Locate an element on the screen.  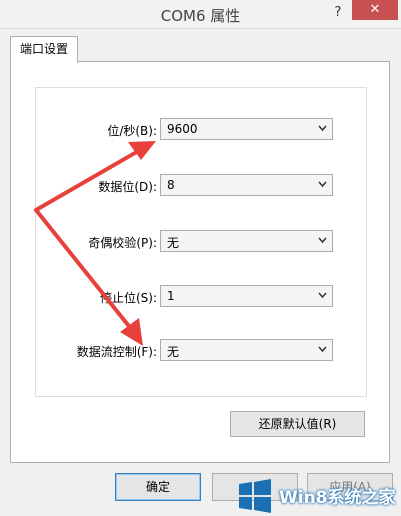
parity-select: 无 is located at coordinates (246, 241).